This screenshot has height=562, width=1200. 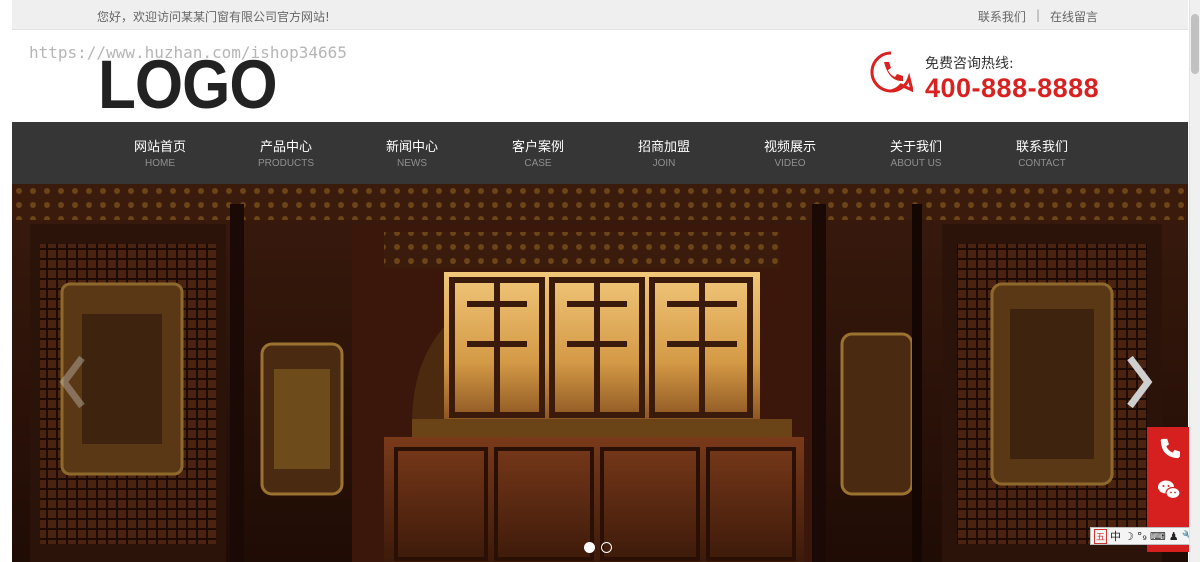 What do you see at coordinates (1129, 536) in the screenshot?
I see `ime-moon-icon: ☽` at bounding box center [1129, 536].